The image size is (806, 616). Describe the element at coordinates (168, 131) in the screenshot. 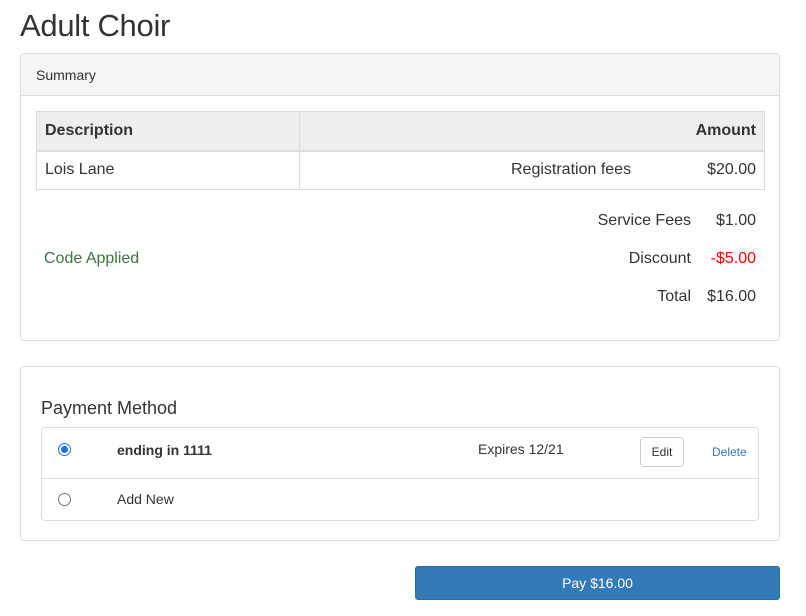

I see `column-header-description: Description` at that location.